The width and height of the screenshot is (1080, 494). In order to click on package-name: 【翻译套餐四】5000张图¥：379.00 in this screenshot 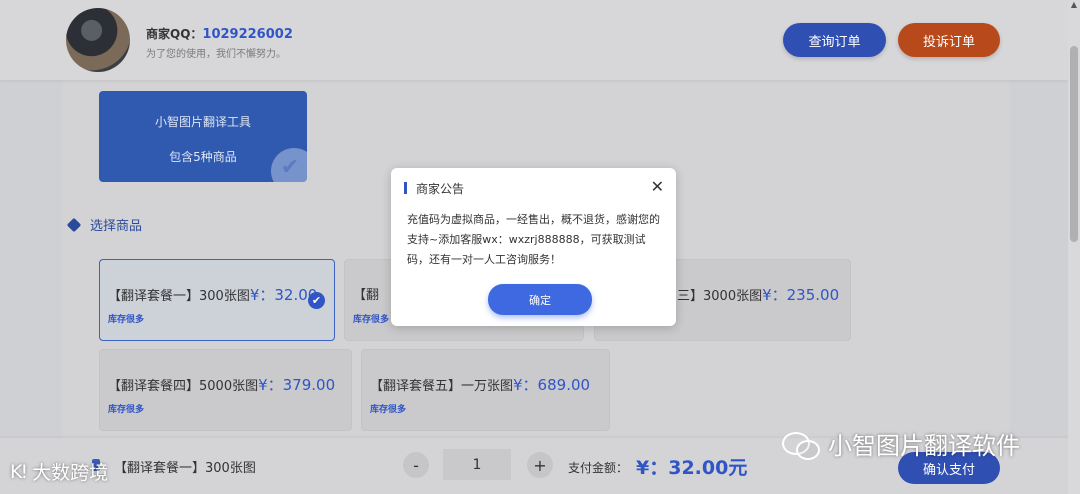, I will do `click(221, 384)`.